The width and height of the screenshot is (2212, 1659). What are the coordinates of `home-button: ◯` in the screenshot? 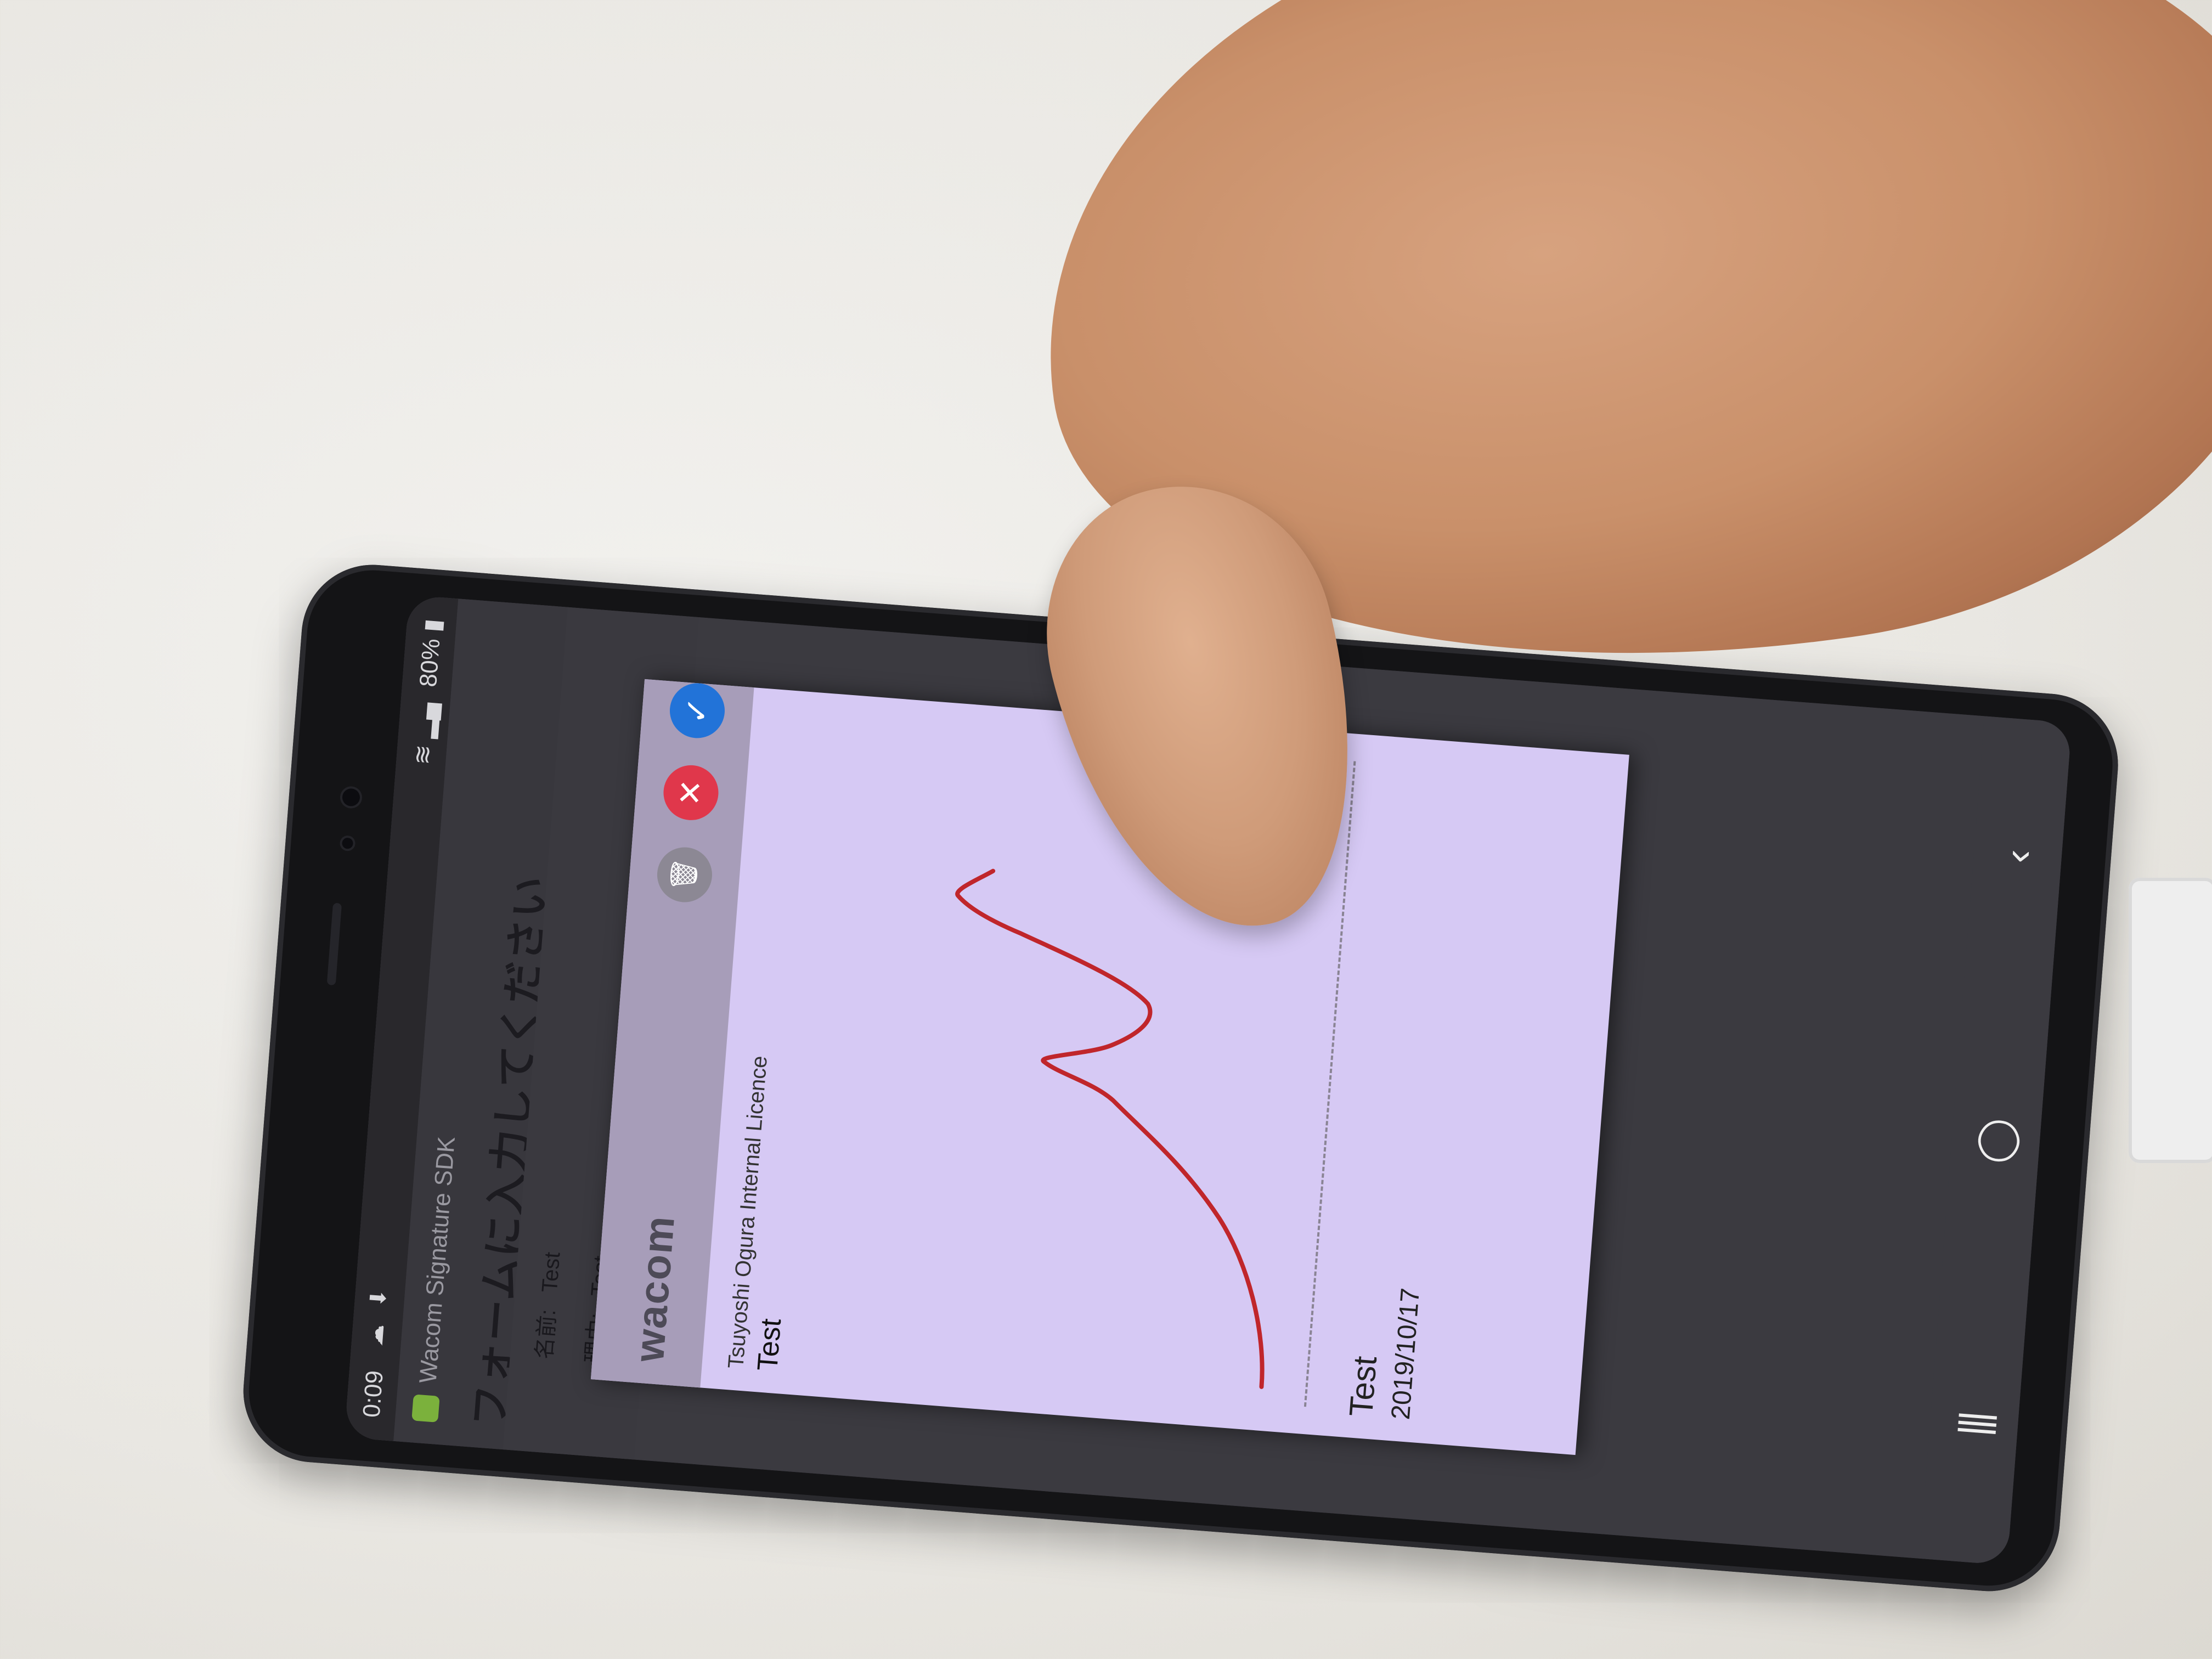 It's located at (1995, 1140).